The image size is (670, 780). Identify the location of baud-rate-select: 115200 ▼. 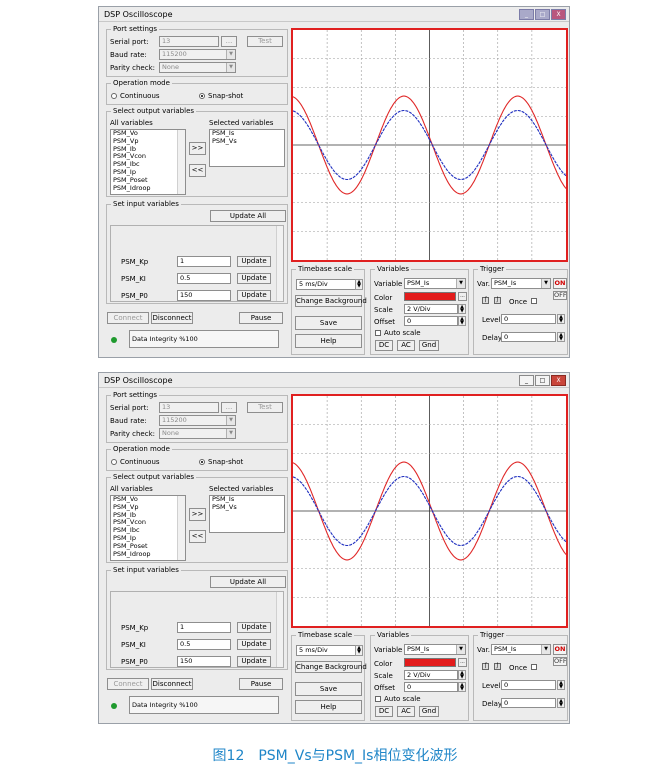
(197, 420).